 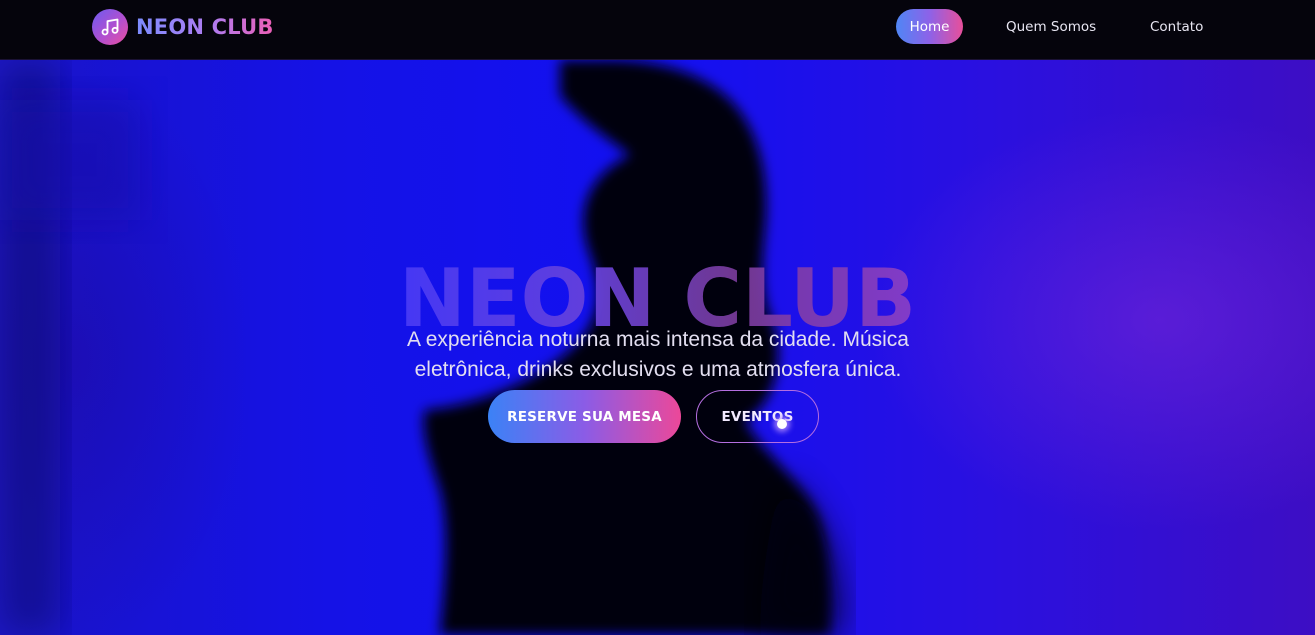 I want to click on nav-item-quem-somos: Quem Somos, so click(x=1051, y=26).